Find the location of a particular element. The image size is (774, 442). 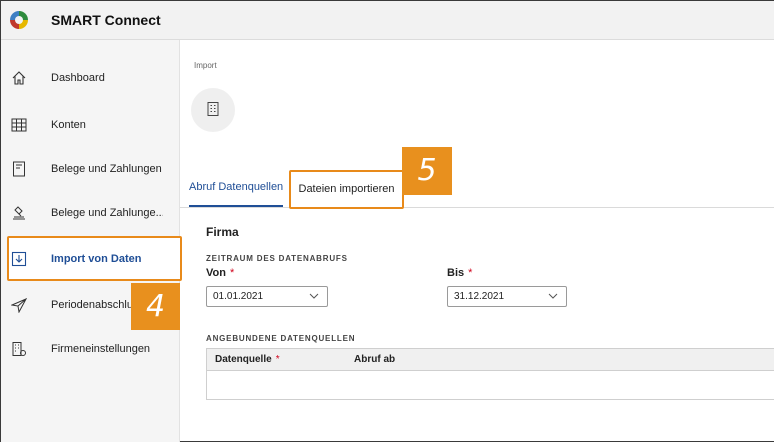

column-header-label: Datenquelle is located at coordinates (243, 359).